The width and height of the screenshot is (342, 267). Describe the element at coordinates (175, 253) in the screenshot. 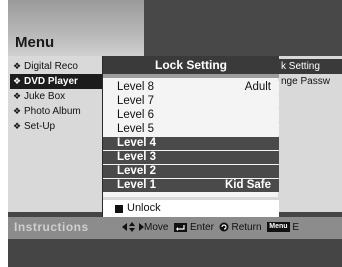

I see `bottom-strip` at that location.